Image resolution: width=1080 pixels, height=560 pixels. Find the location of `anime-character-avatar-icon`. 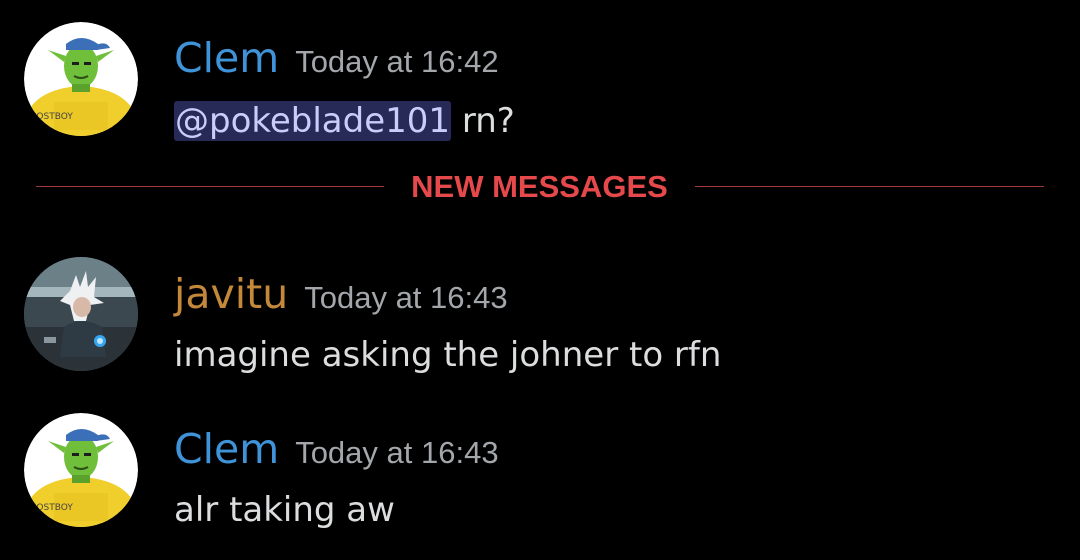

anime-character-avatar-icon is located at coordinates (81, 314).